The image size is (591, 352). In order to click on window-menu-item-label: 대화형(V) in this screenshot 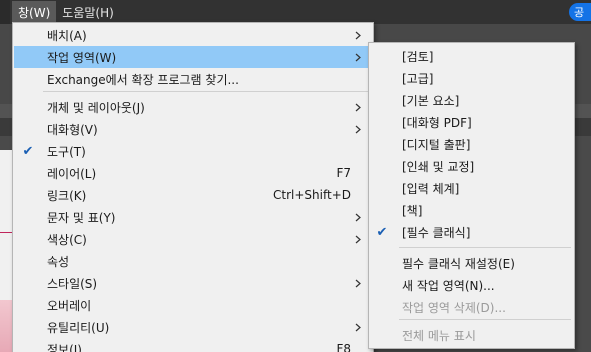, I will do `click(72, 129)`.